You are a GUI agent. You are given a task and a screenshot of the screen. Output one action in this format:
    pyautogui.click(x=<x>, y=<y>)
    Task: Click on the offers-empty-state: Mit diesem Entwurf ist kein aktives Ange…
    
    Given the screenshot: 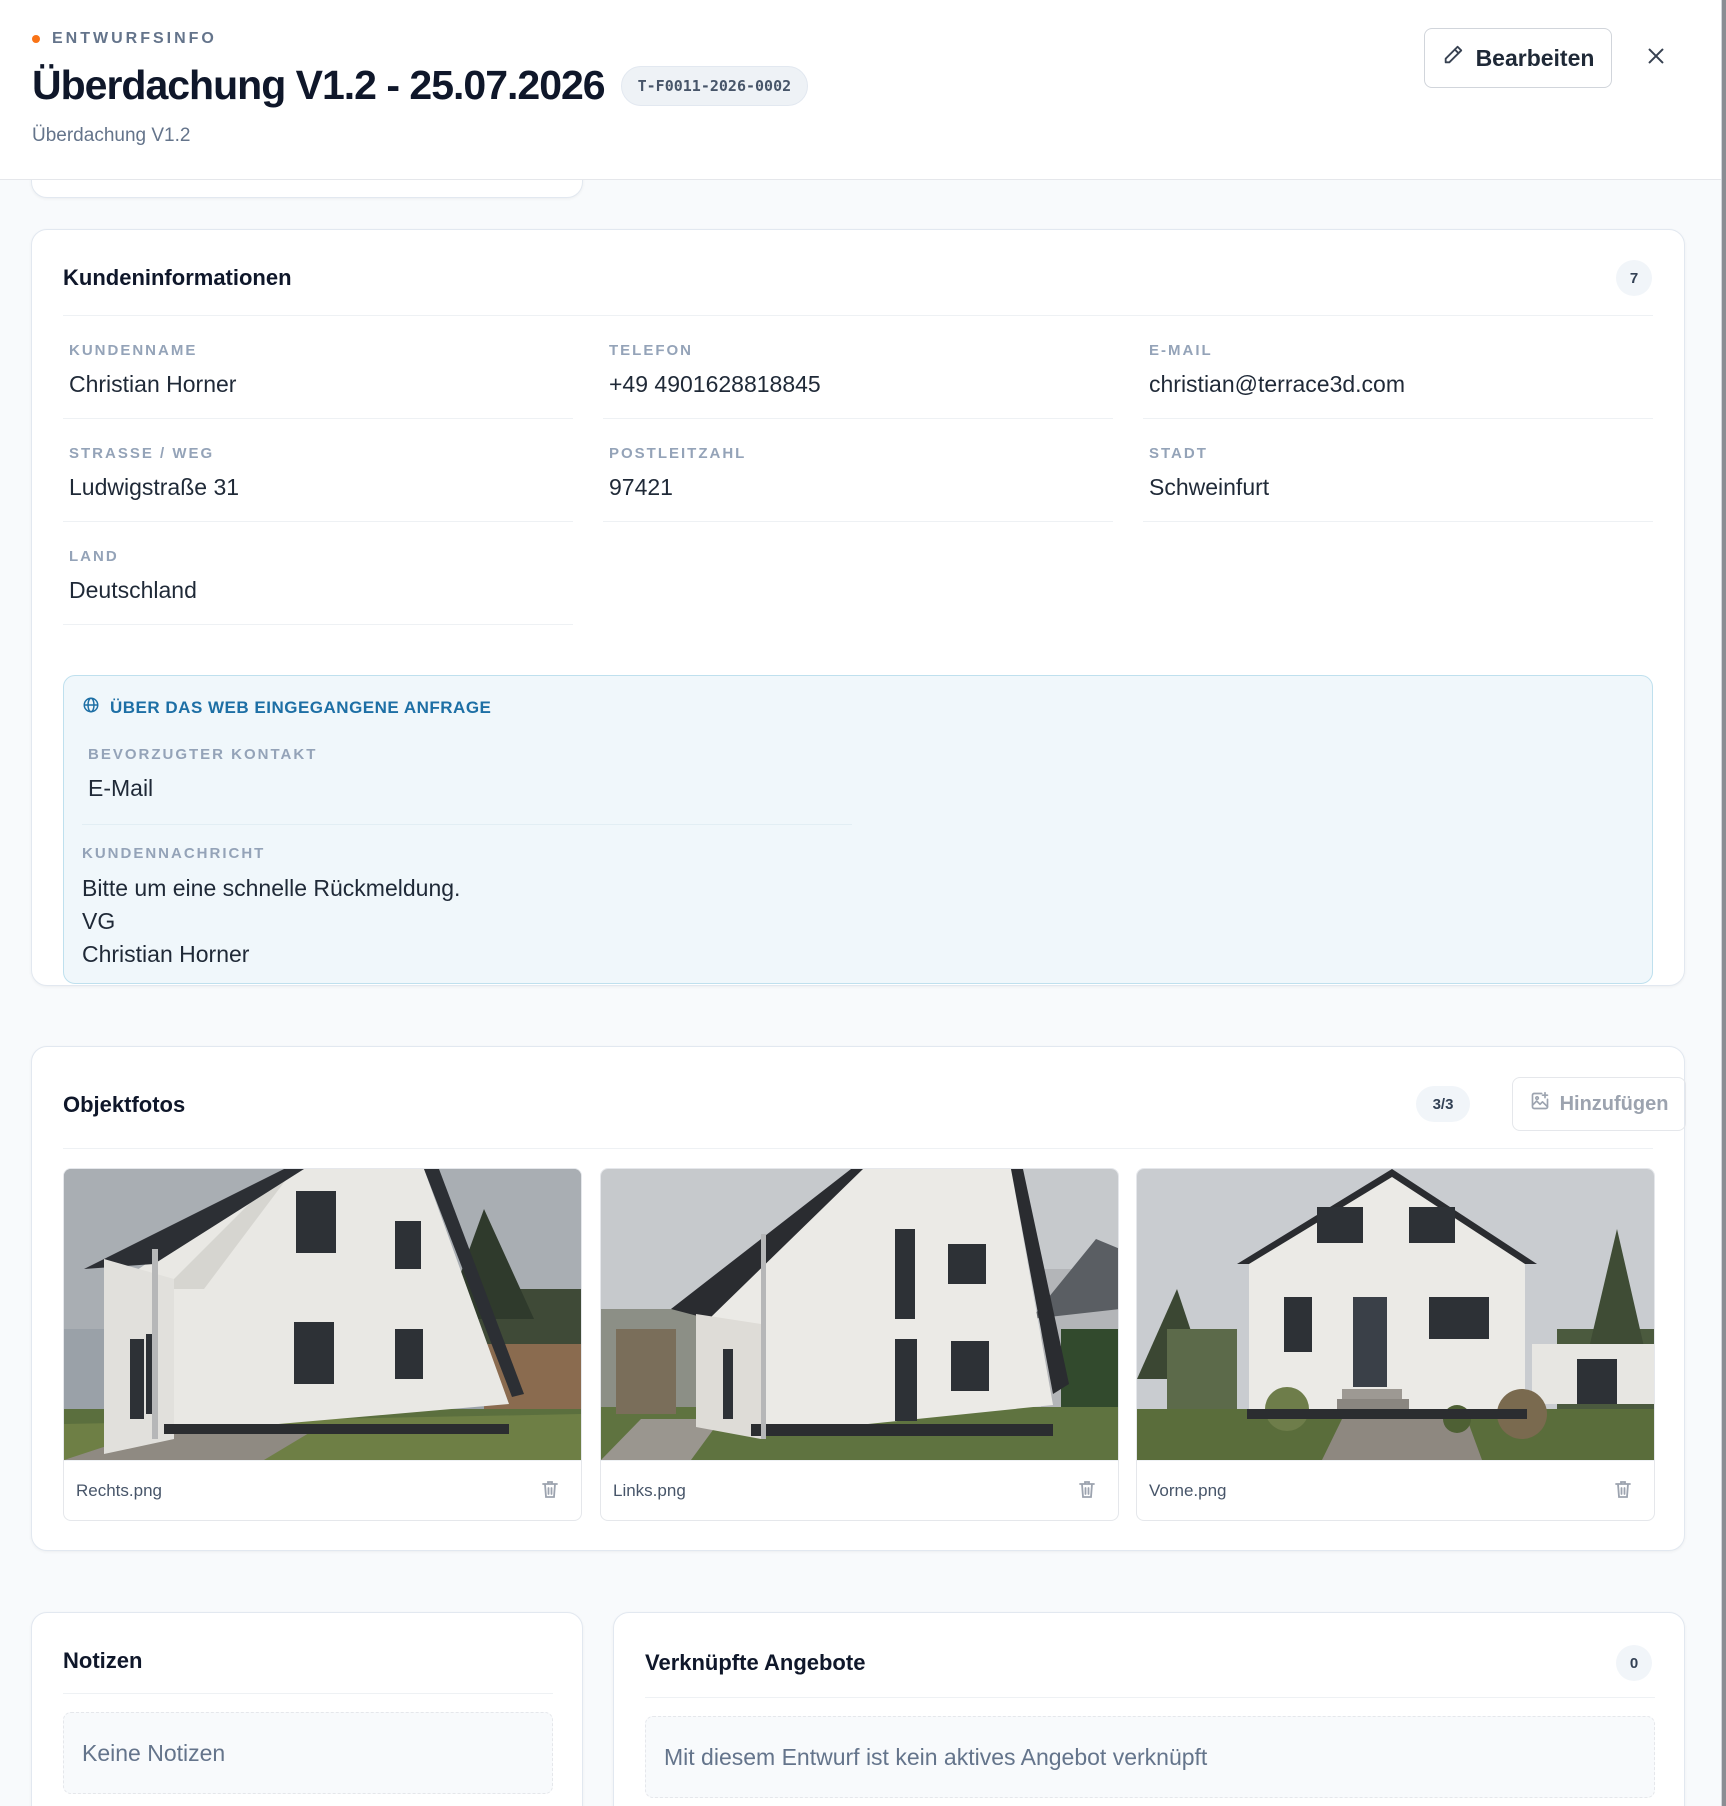 What is the action you would take?
    pyautogui.click(x=1150, y=1757)
    